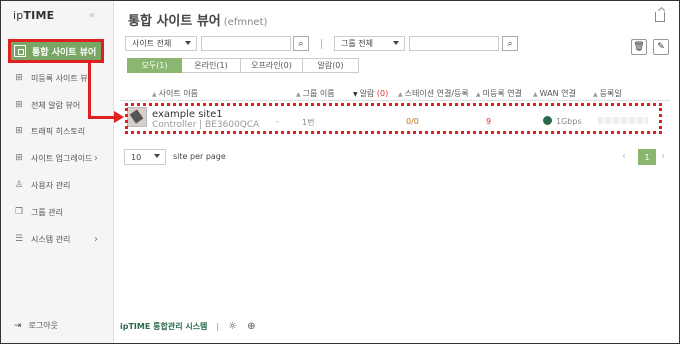 The width and height of the screenshot is (680, 344). I want to click on sidebar-item-group-management: ❐ 그룹 관리, so click(38, 212).